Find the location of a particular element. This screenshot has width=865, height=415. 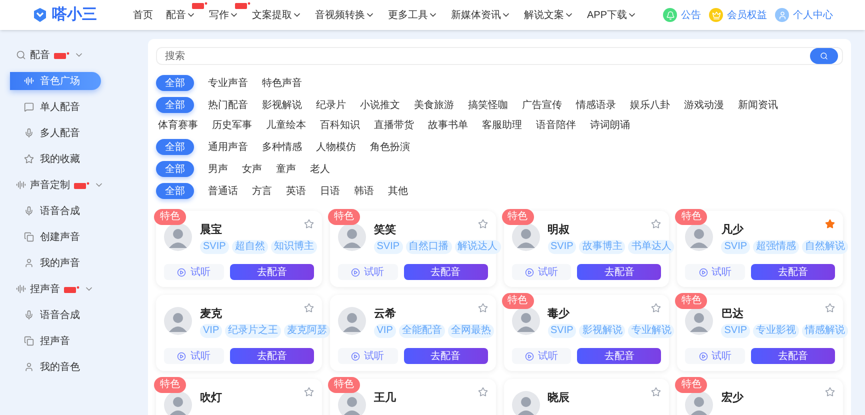

filter-chip: 女声 is located at coordinates (252, 169).